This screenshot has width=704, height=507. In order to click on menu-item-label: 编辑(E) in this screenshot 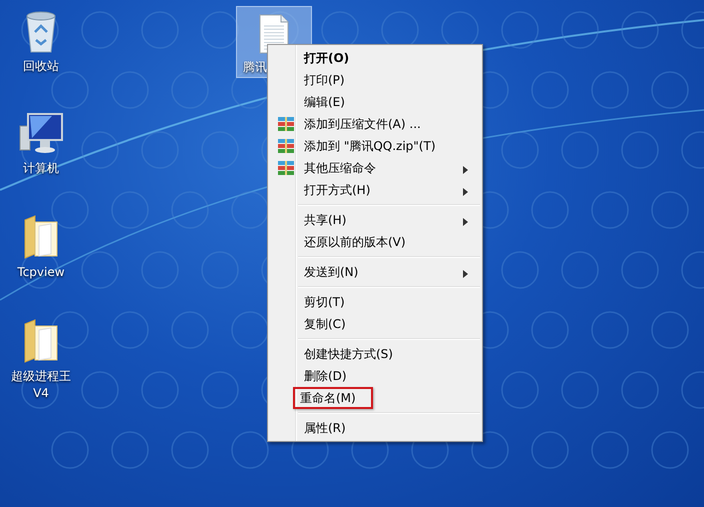, I will do `click(324, 102)`.